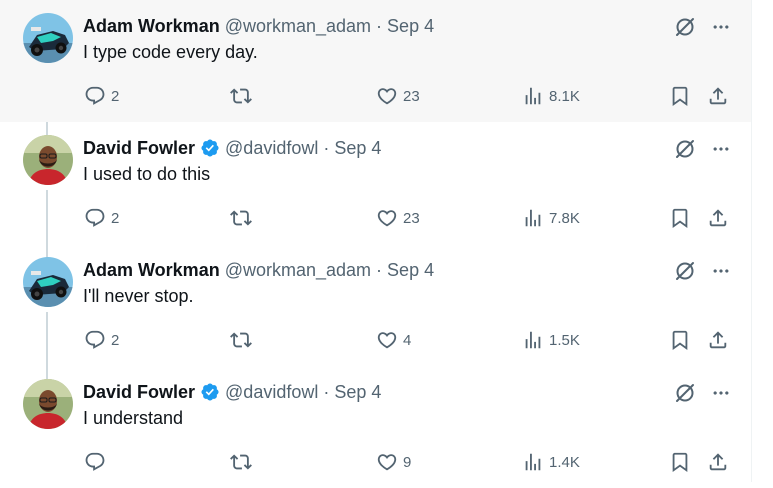 The width and height of the screenshot is (773, 488). Describe the element at coordinates (564, 340) in the screenshot. I see `view-count: 1.5K` at that location.